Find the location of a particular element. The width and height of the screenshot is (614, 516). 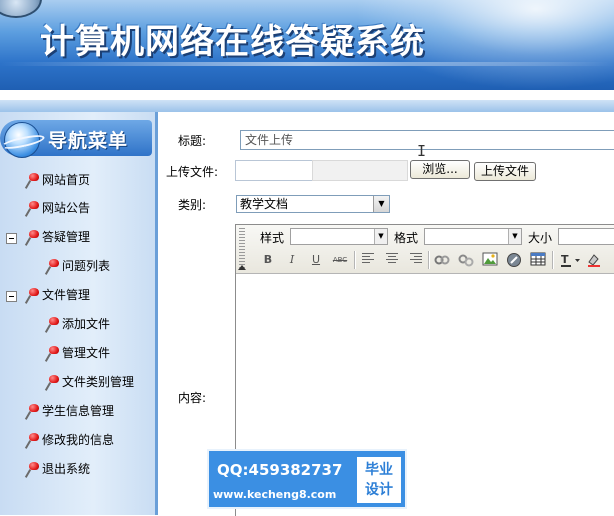

content-label: 内容: is located at coordinates (192, 398).